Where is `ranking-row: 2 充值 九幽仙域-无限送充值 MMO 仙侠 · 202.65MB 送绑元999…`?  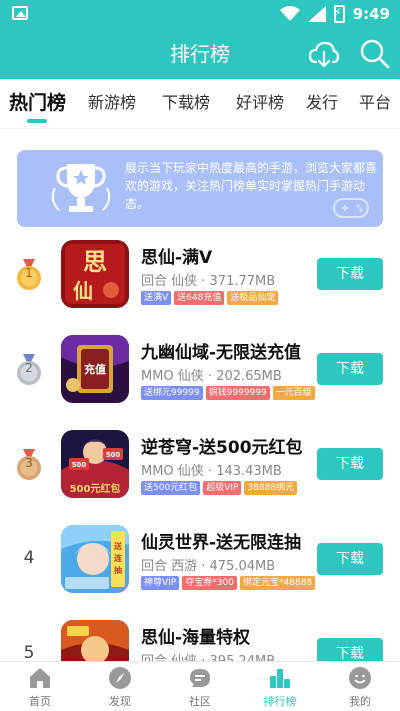
ranking-row: 2 充值 九幽仙域-无限送充值 MMO 仙侠 · 202.65MB 送绑元999… is located at coordinates (200, 375).